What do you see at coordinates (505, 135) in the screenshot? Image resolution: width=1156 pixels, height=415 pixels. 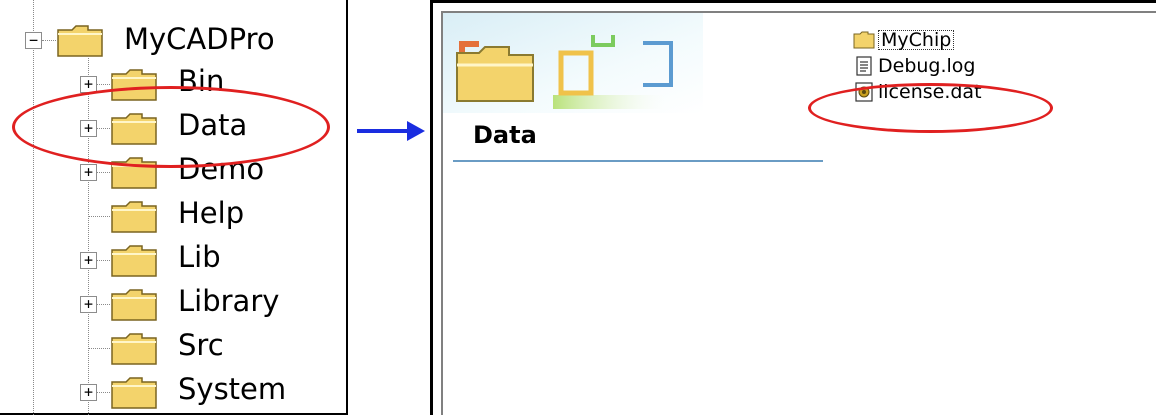 I see `folder-title: Data` at bounding box center [505, 135].